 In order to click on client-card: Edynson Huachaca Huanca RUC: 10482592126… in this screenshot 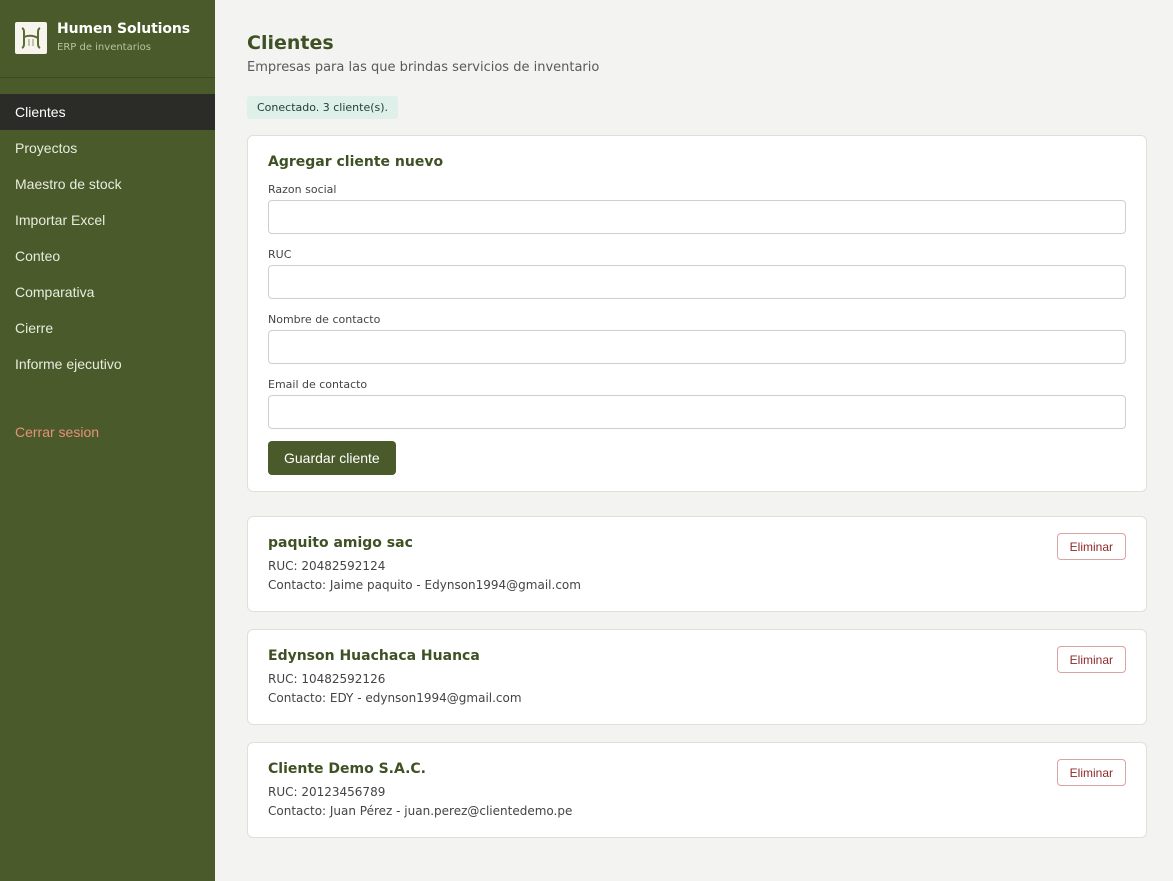, I will do `click(697, 677)`.